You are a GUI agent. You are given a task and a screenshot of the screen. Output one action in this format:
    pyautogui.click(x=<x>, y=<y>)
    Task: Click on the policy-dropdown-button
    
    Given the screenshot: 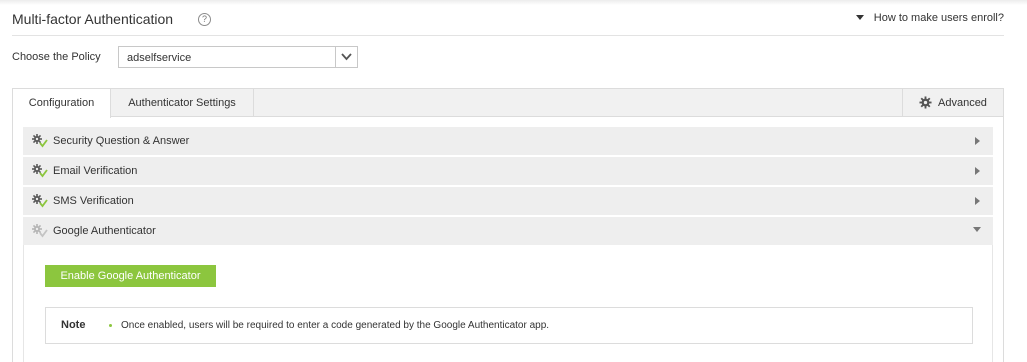 What is the action you would take?
    pyautogui.click(x=346, y=57)
    